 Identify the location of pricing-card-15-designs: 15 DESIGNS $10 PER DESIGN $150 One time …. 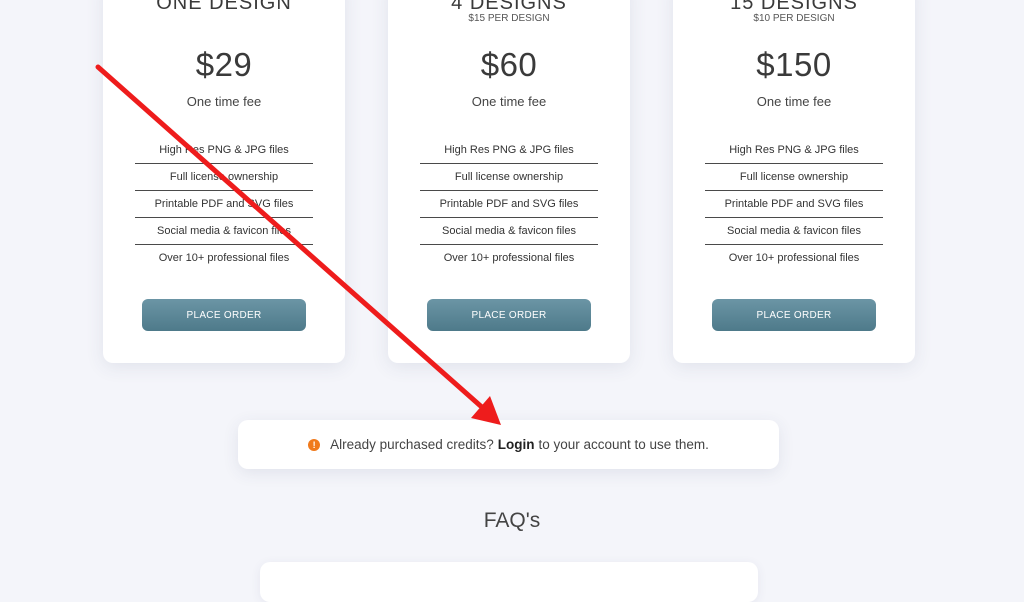
(794, 181).